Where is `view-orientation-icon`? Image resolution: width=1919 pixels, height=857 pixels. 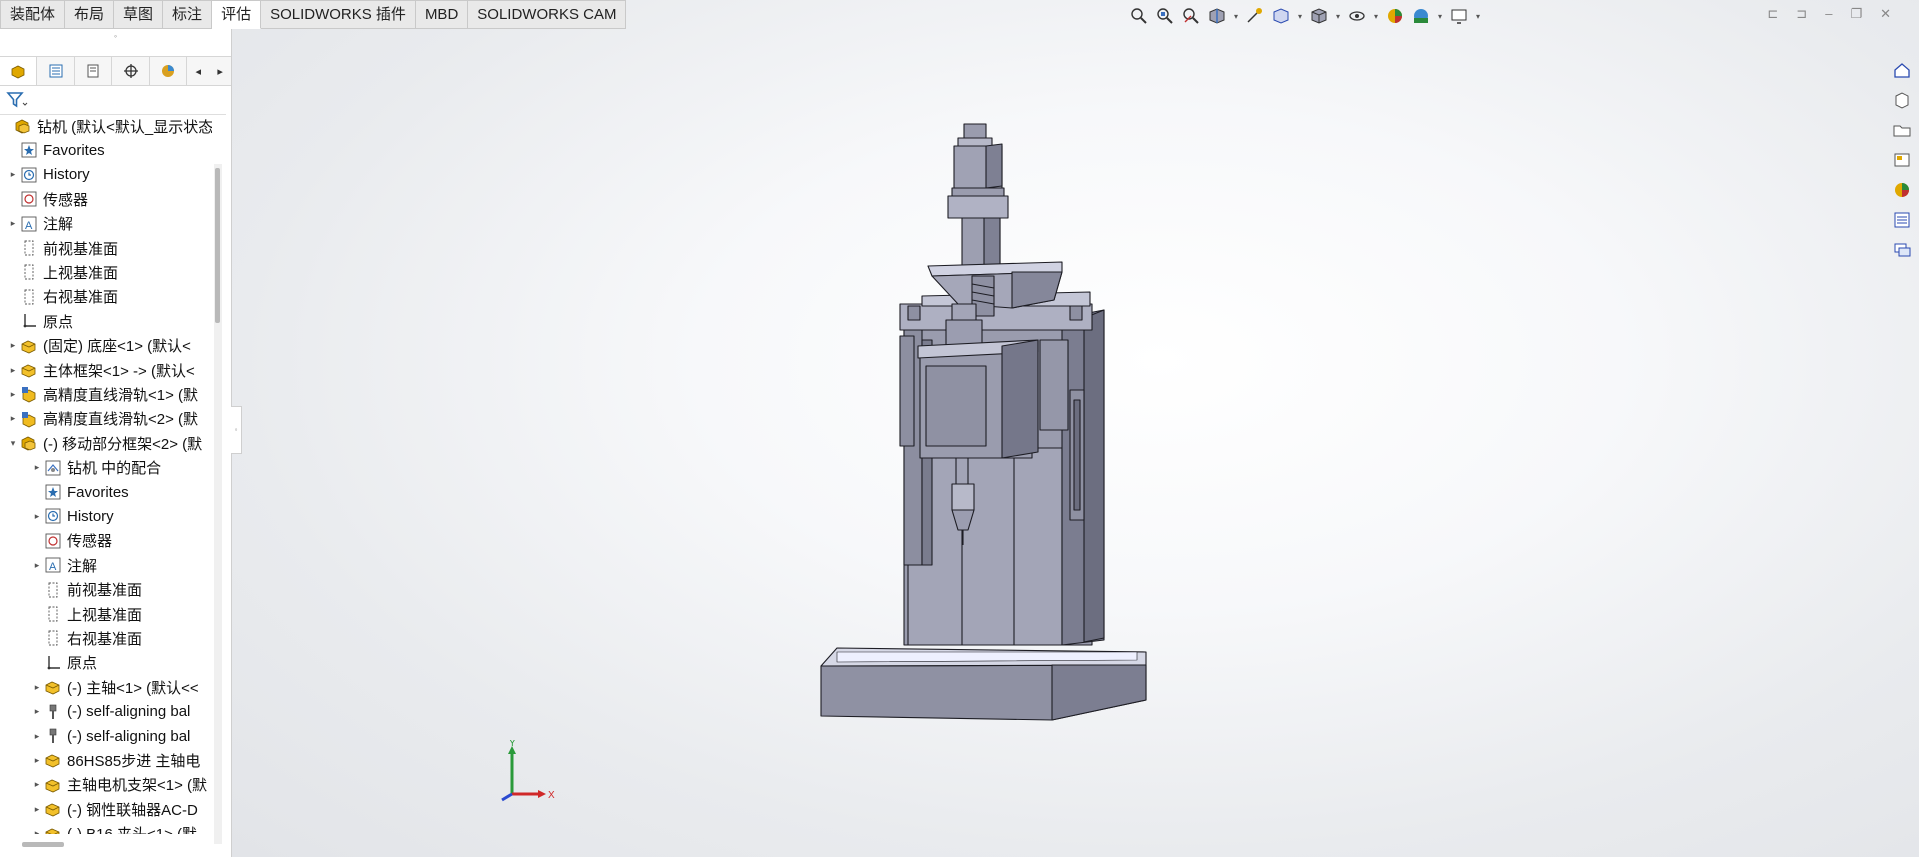
view-orientation-icon is located at coordinates (1281, 16).